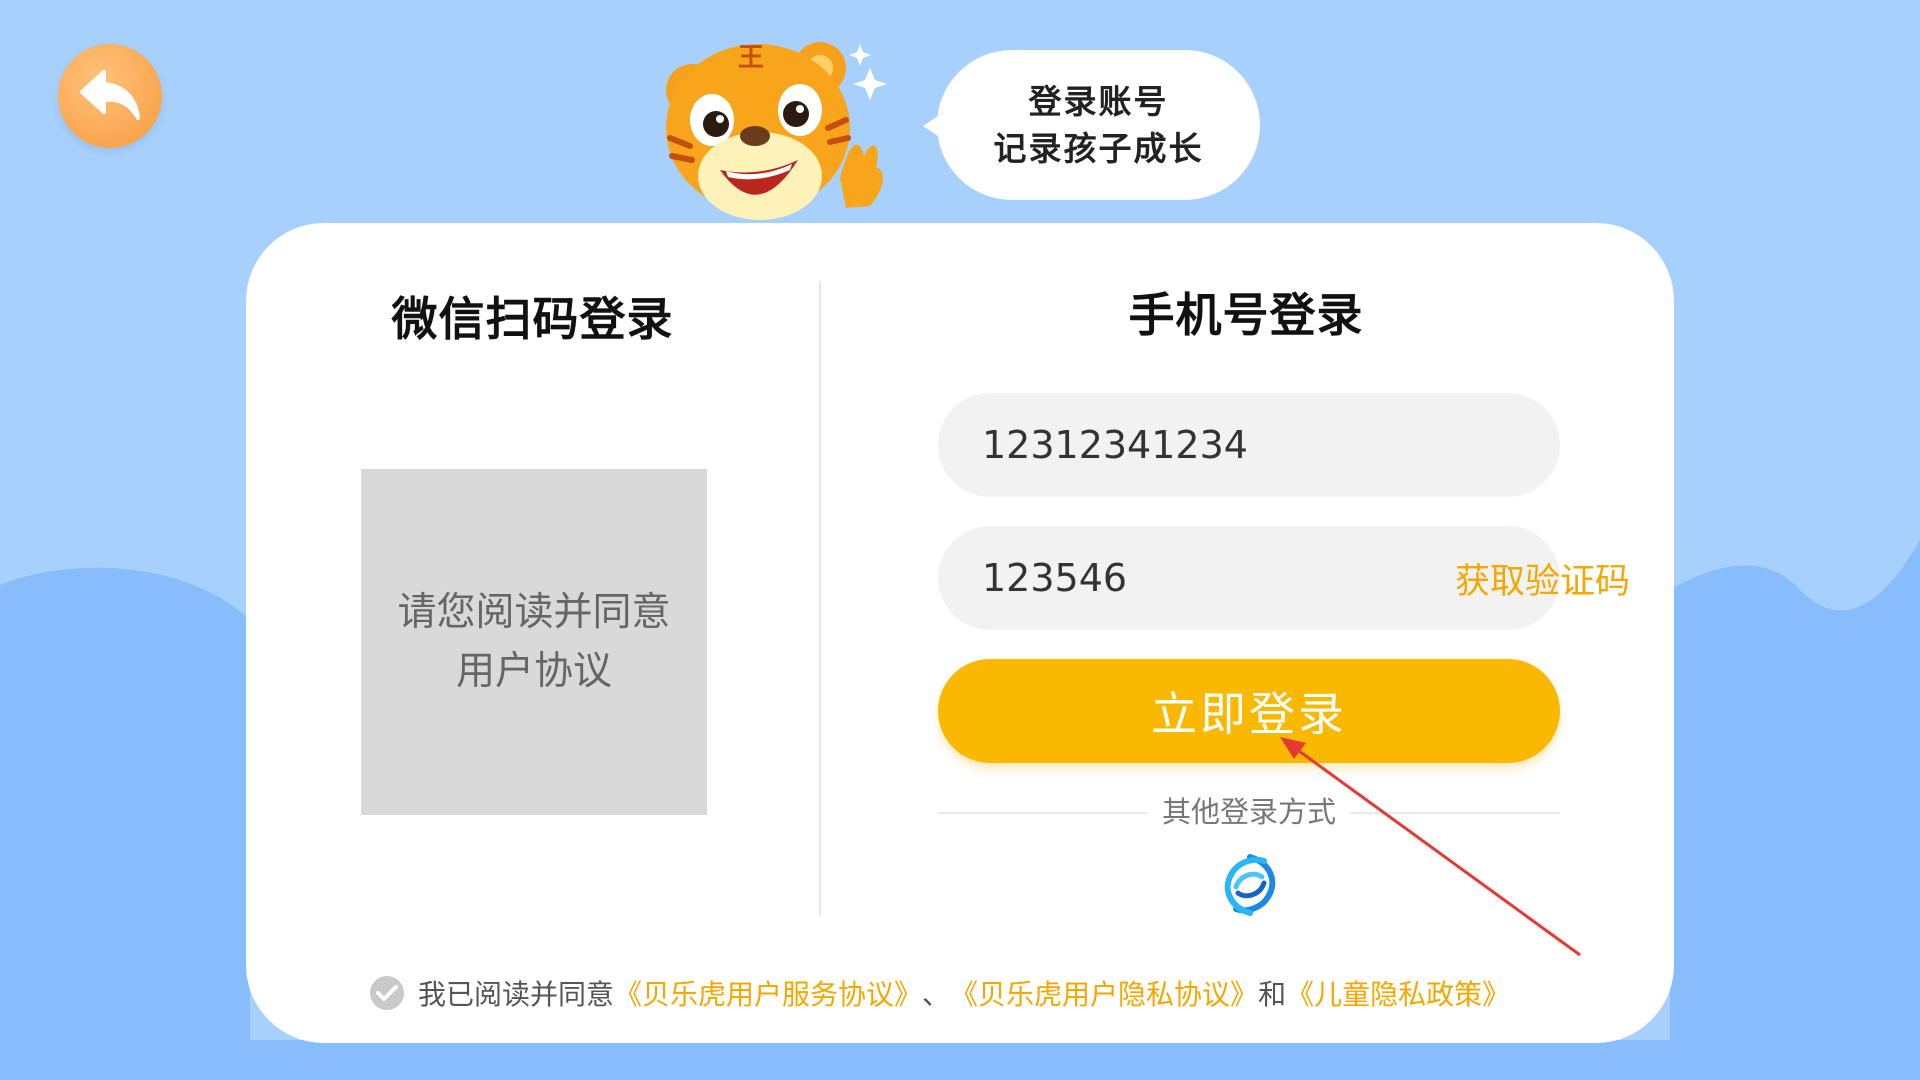  I want to click on agreement-and: 和, so click(1272, 994).